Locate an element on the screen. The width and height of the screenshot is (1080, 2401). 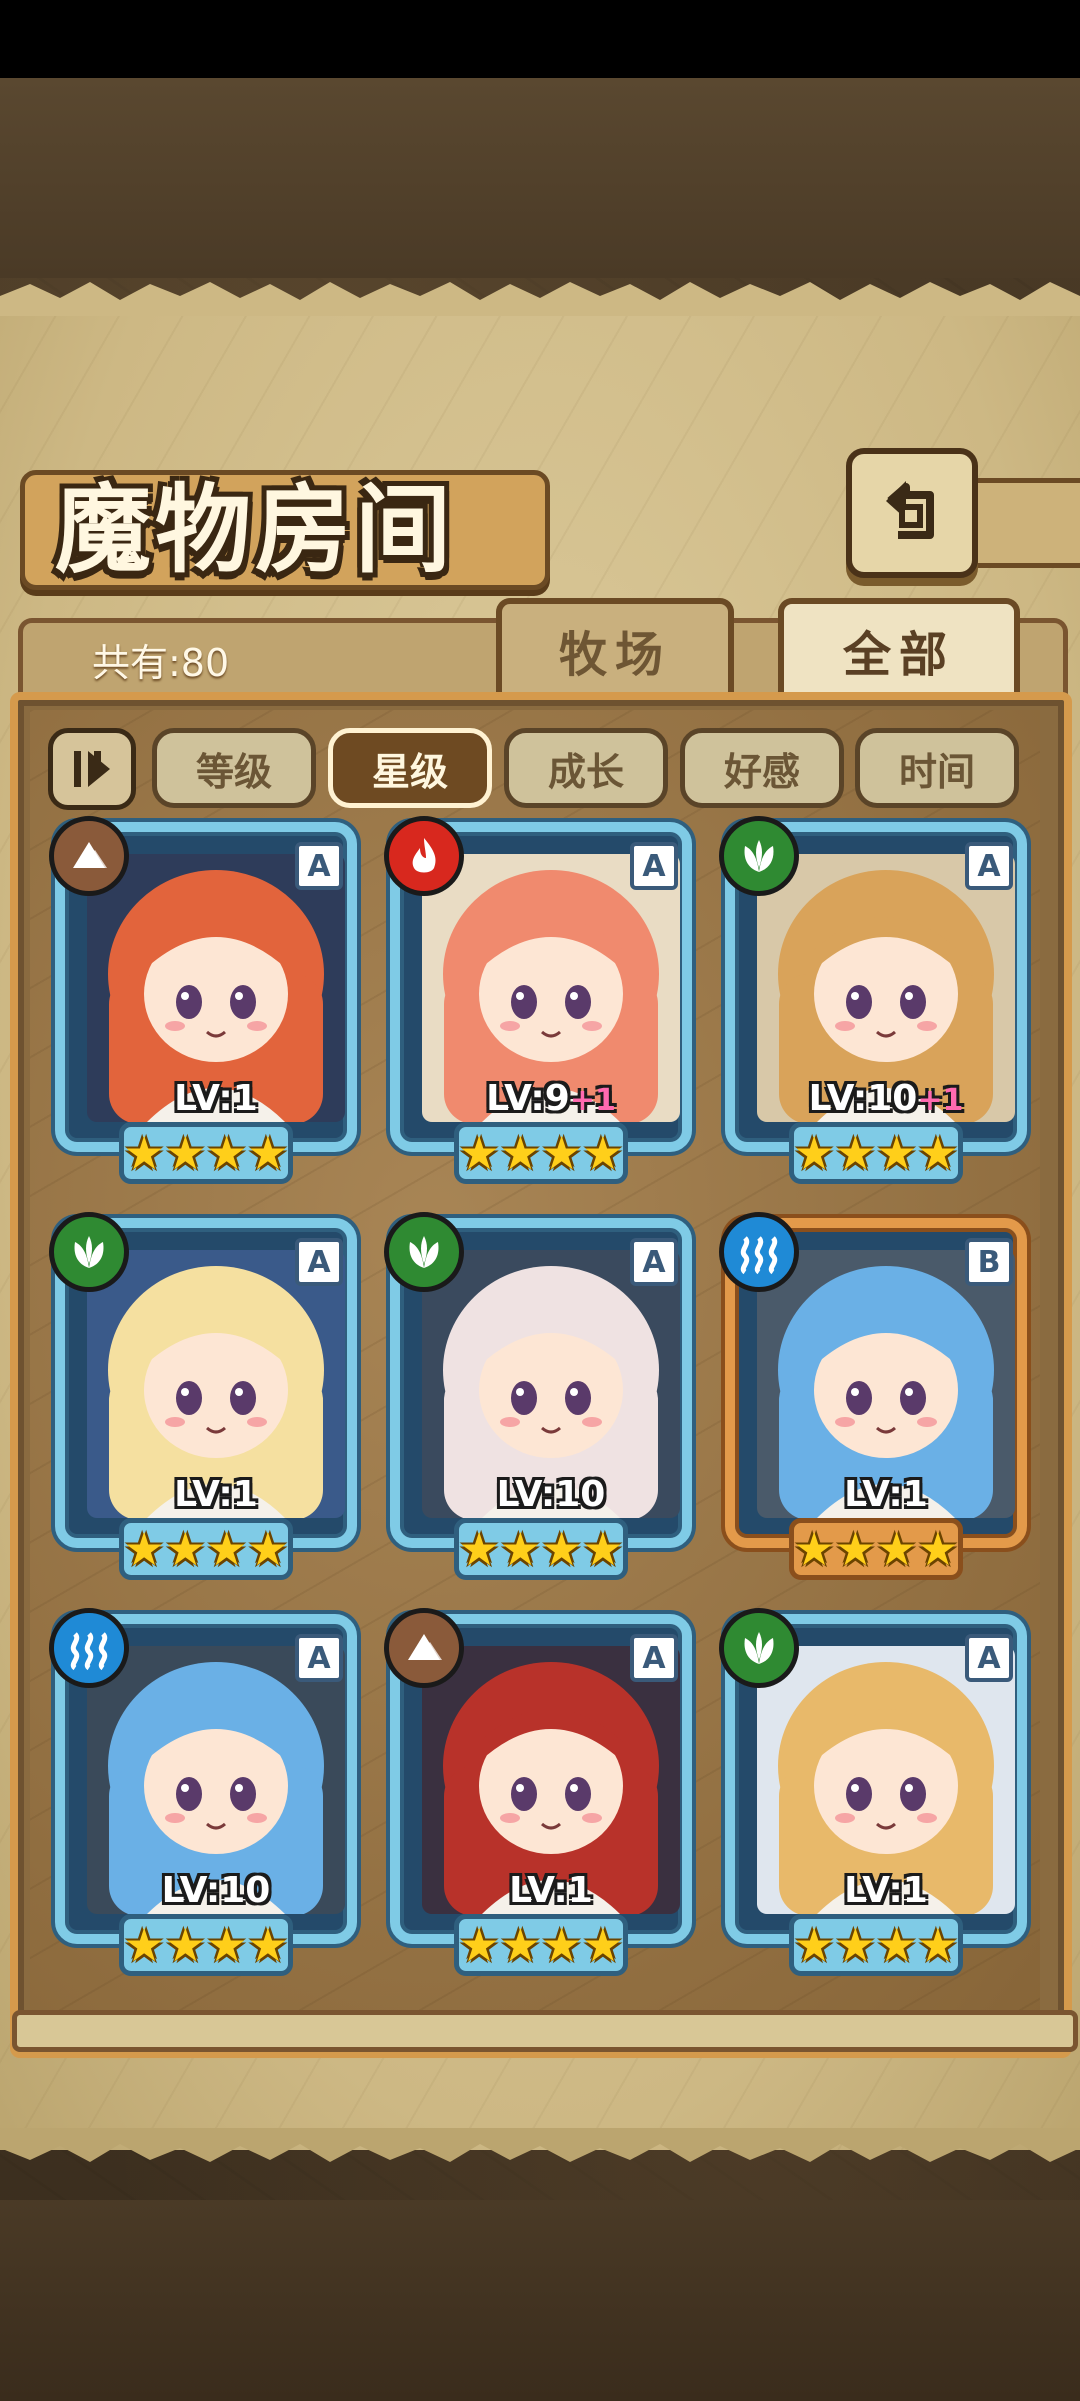
back-button is located at coordinates (912, 513).